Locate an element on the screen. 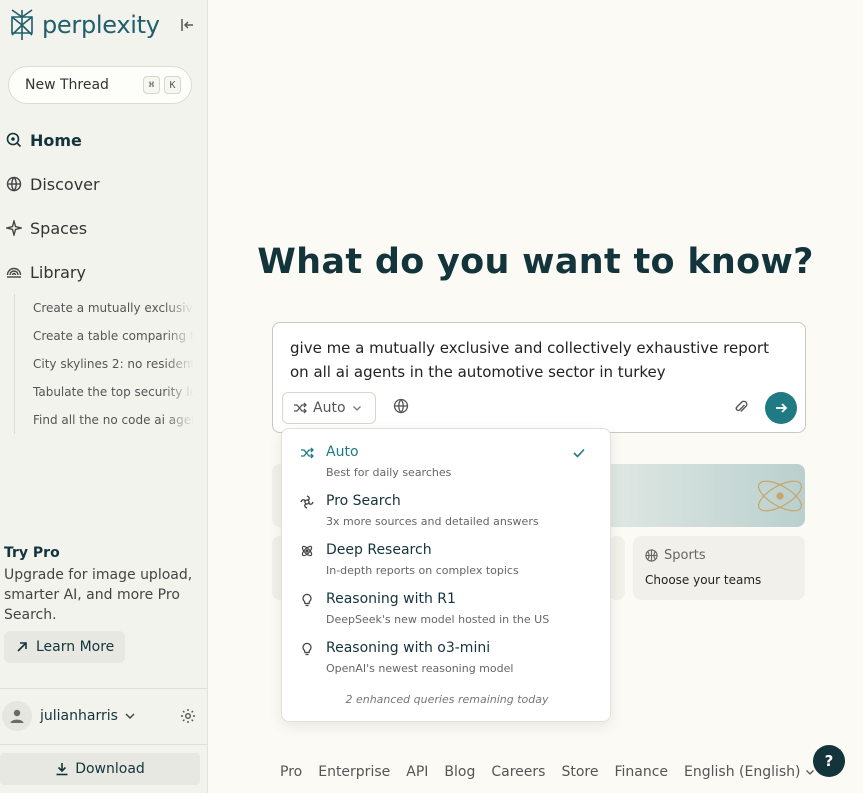 The width and height of the screenshot is (863, 793). sidebar-nav: Home Discover Spaces Library is located at coordinates (104, 206).